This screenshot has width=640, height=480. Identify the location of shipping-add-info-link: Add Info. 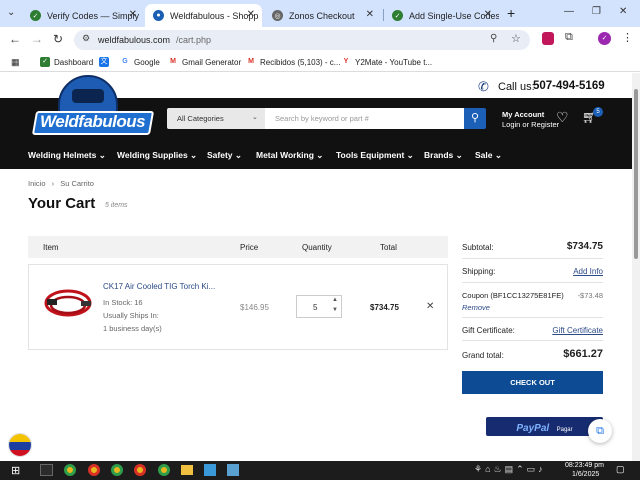
(588, 271).